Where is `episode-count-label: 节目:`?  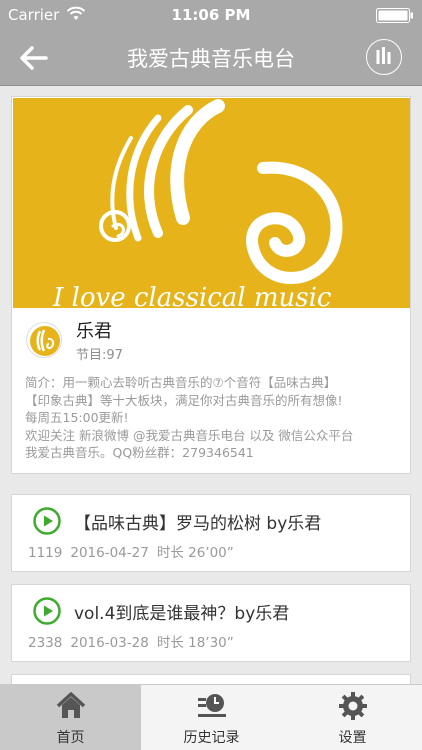 episode-count-label: 节目: is located at coordinates (91, 355).